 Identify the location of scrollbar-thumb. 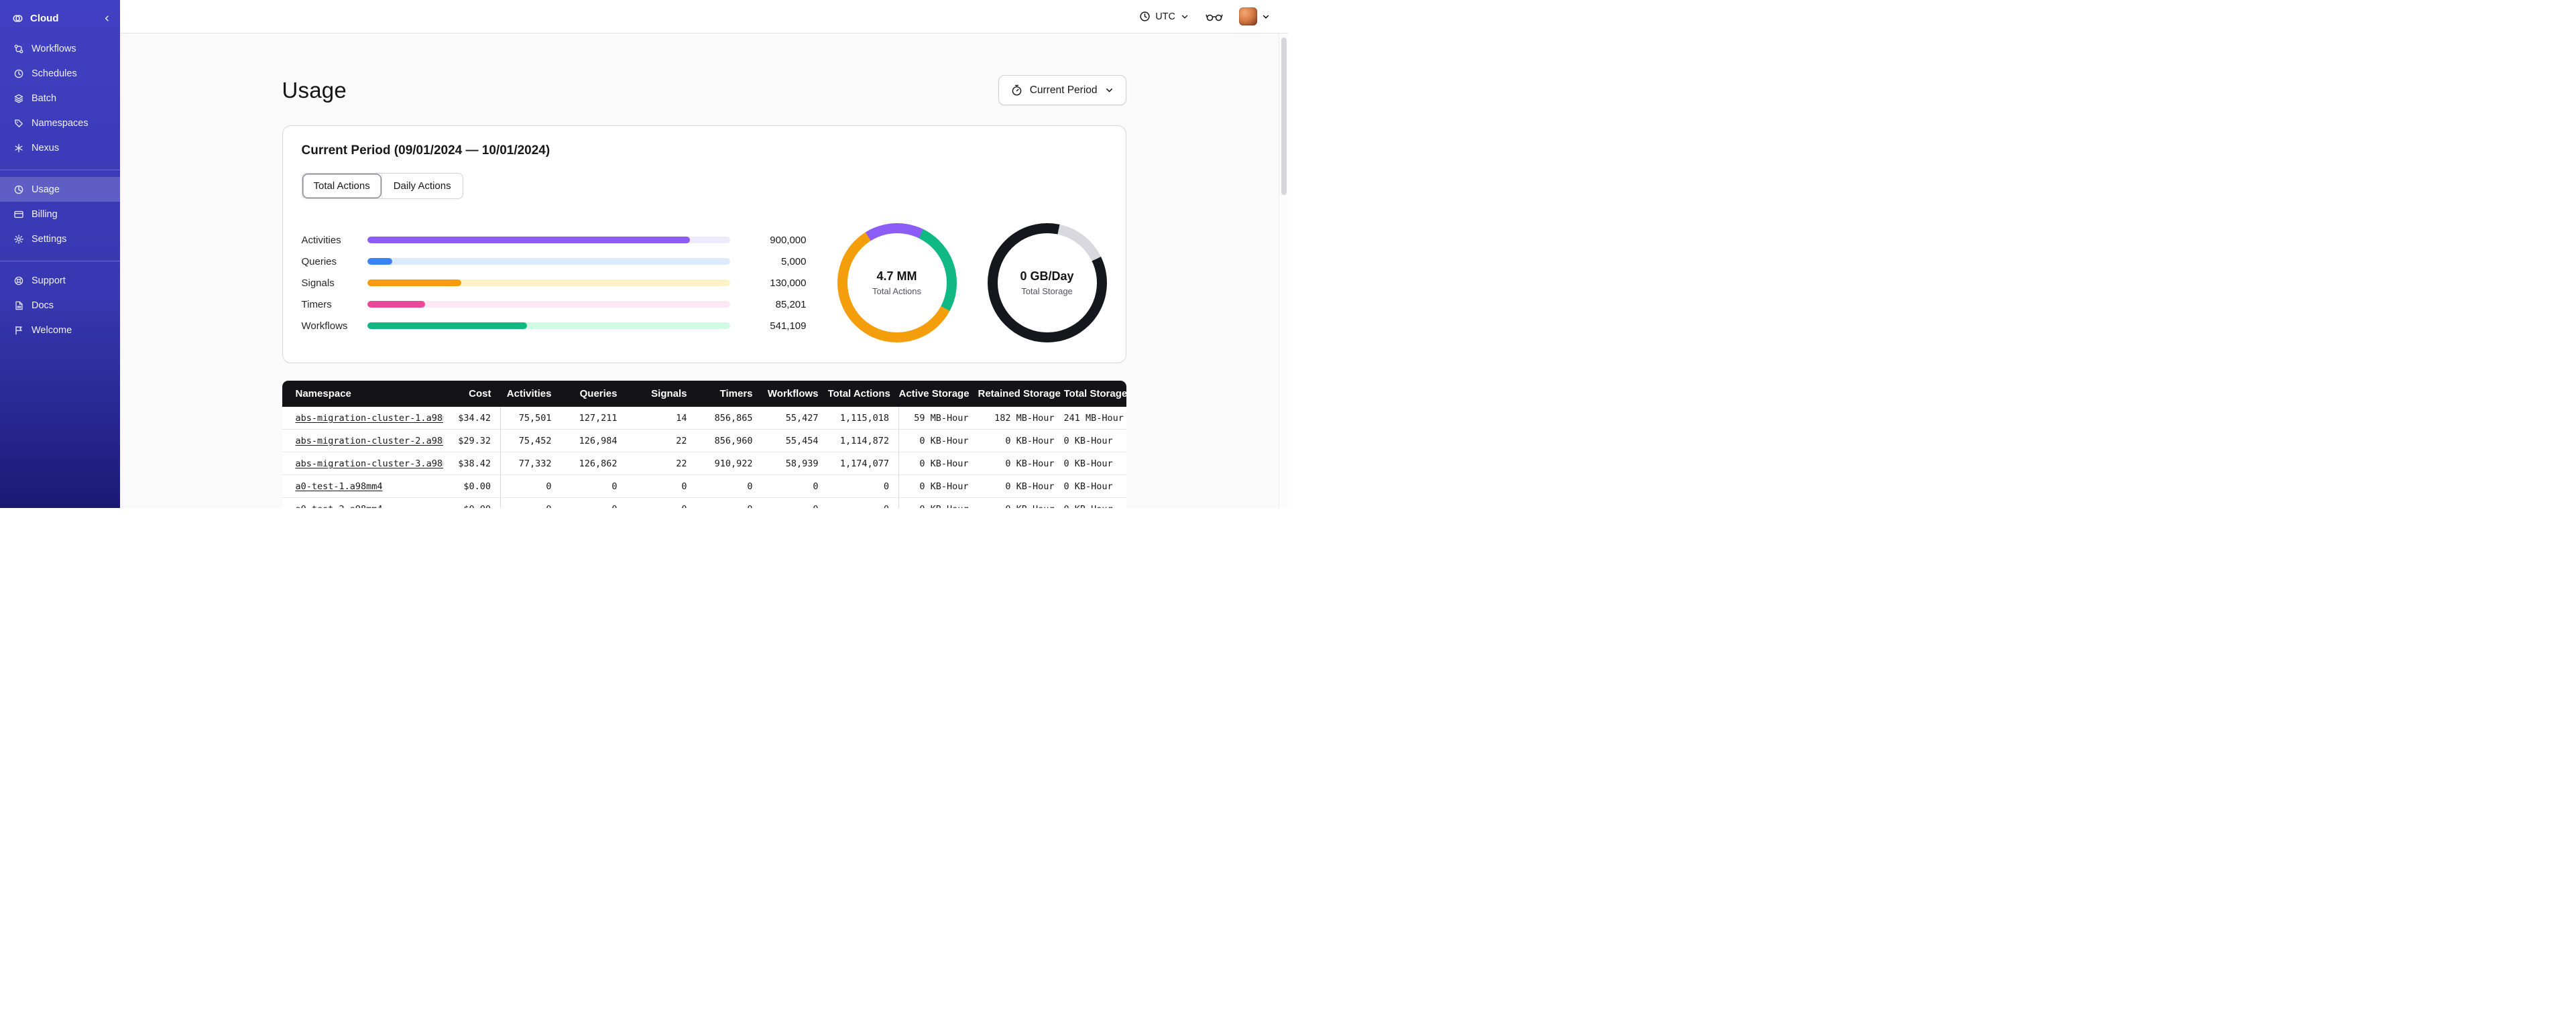
(1284, 117).